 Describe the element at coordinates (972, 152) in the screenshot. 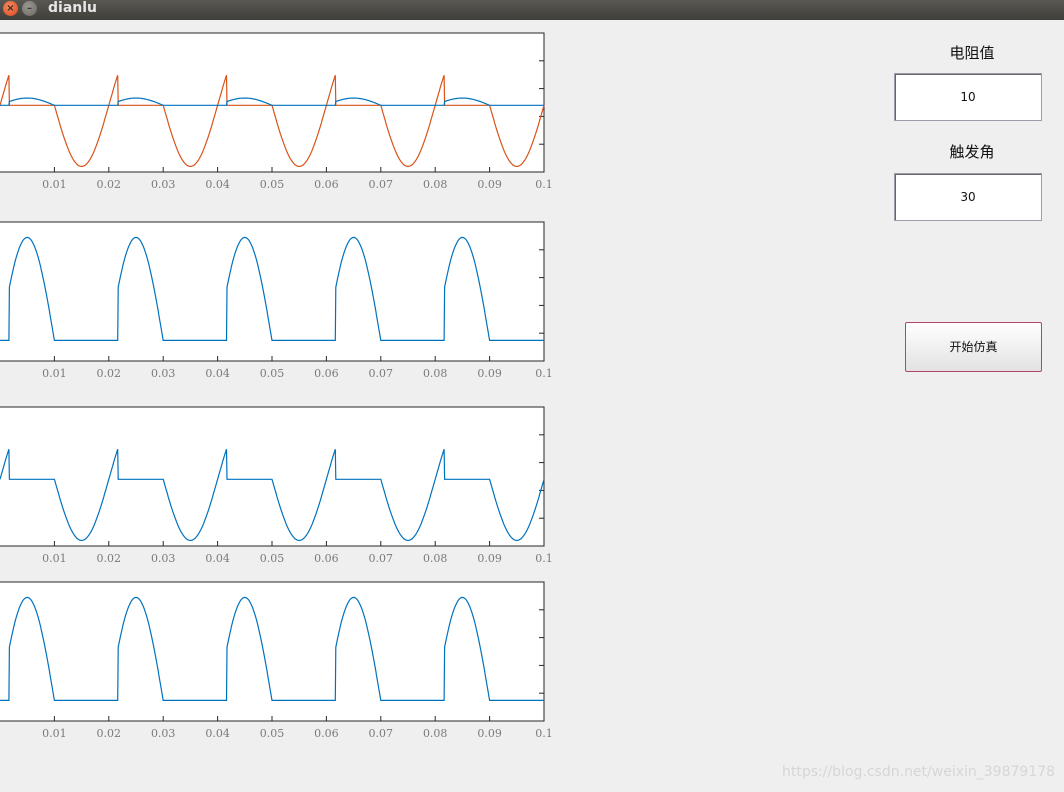

I see `angle-label: 触发角` at that location.